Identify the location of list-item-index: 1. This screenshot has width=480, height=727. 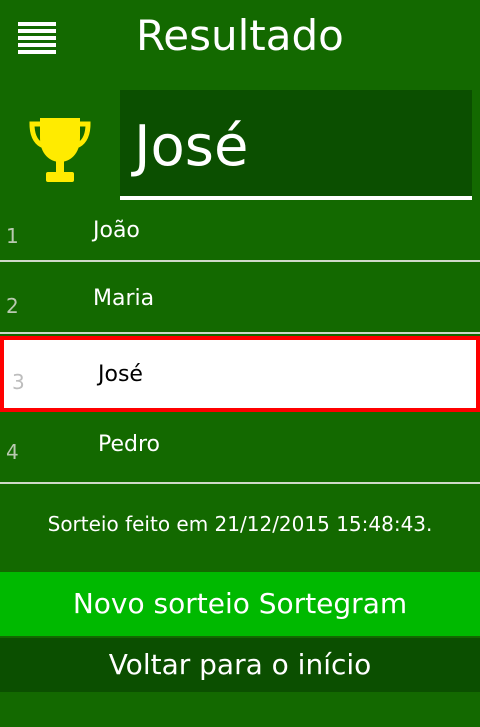
(12, 236).